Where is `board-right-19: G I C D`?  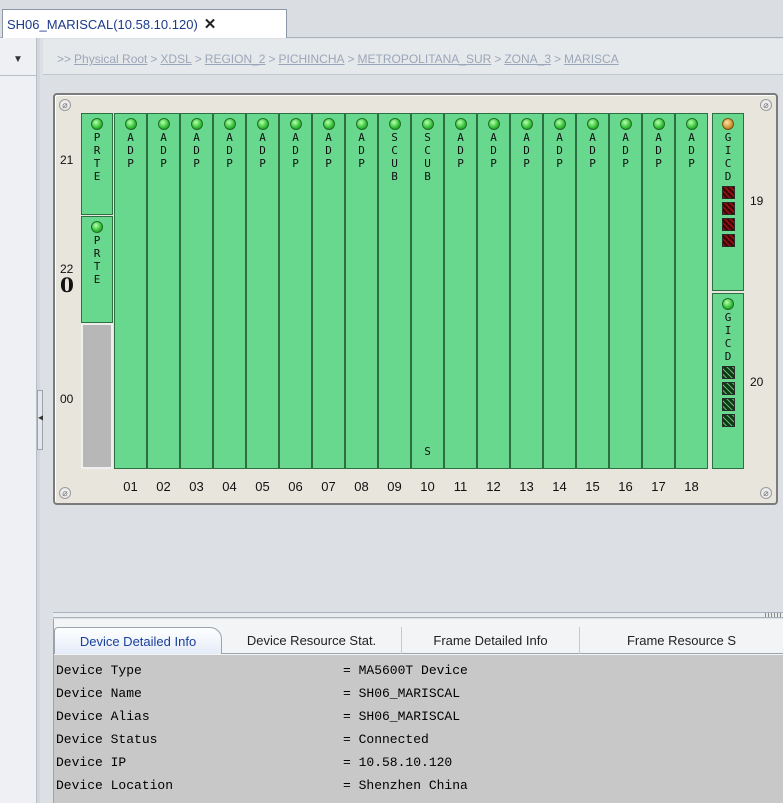 board-right-19: G I C D is located at coordinates (728, 202).